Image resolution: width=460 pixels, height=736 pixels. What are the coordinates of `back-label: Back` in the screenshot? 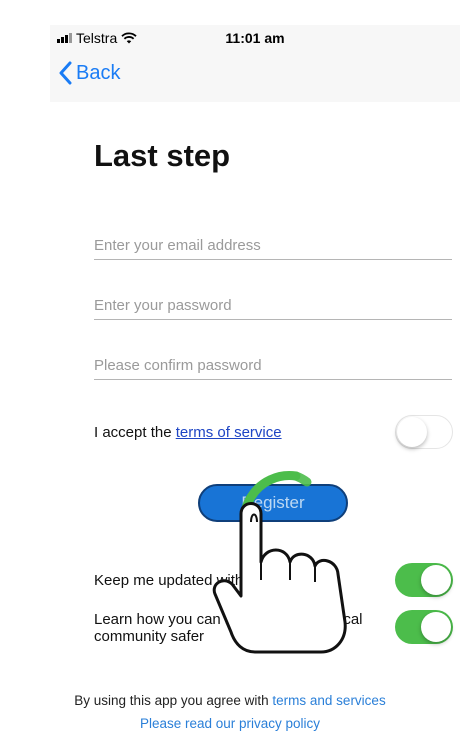 It's located at (98, 72).